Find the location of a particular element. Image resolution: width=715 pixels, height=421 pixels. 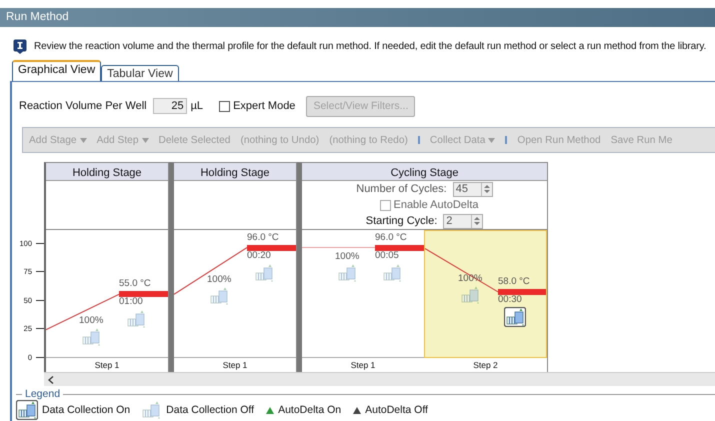

scroll-left-icon is located at coordinates (51, 380).